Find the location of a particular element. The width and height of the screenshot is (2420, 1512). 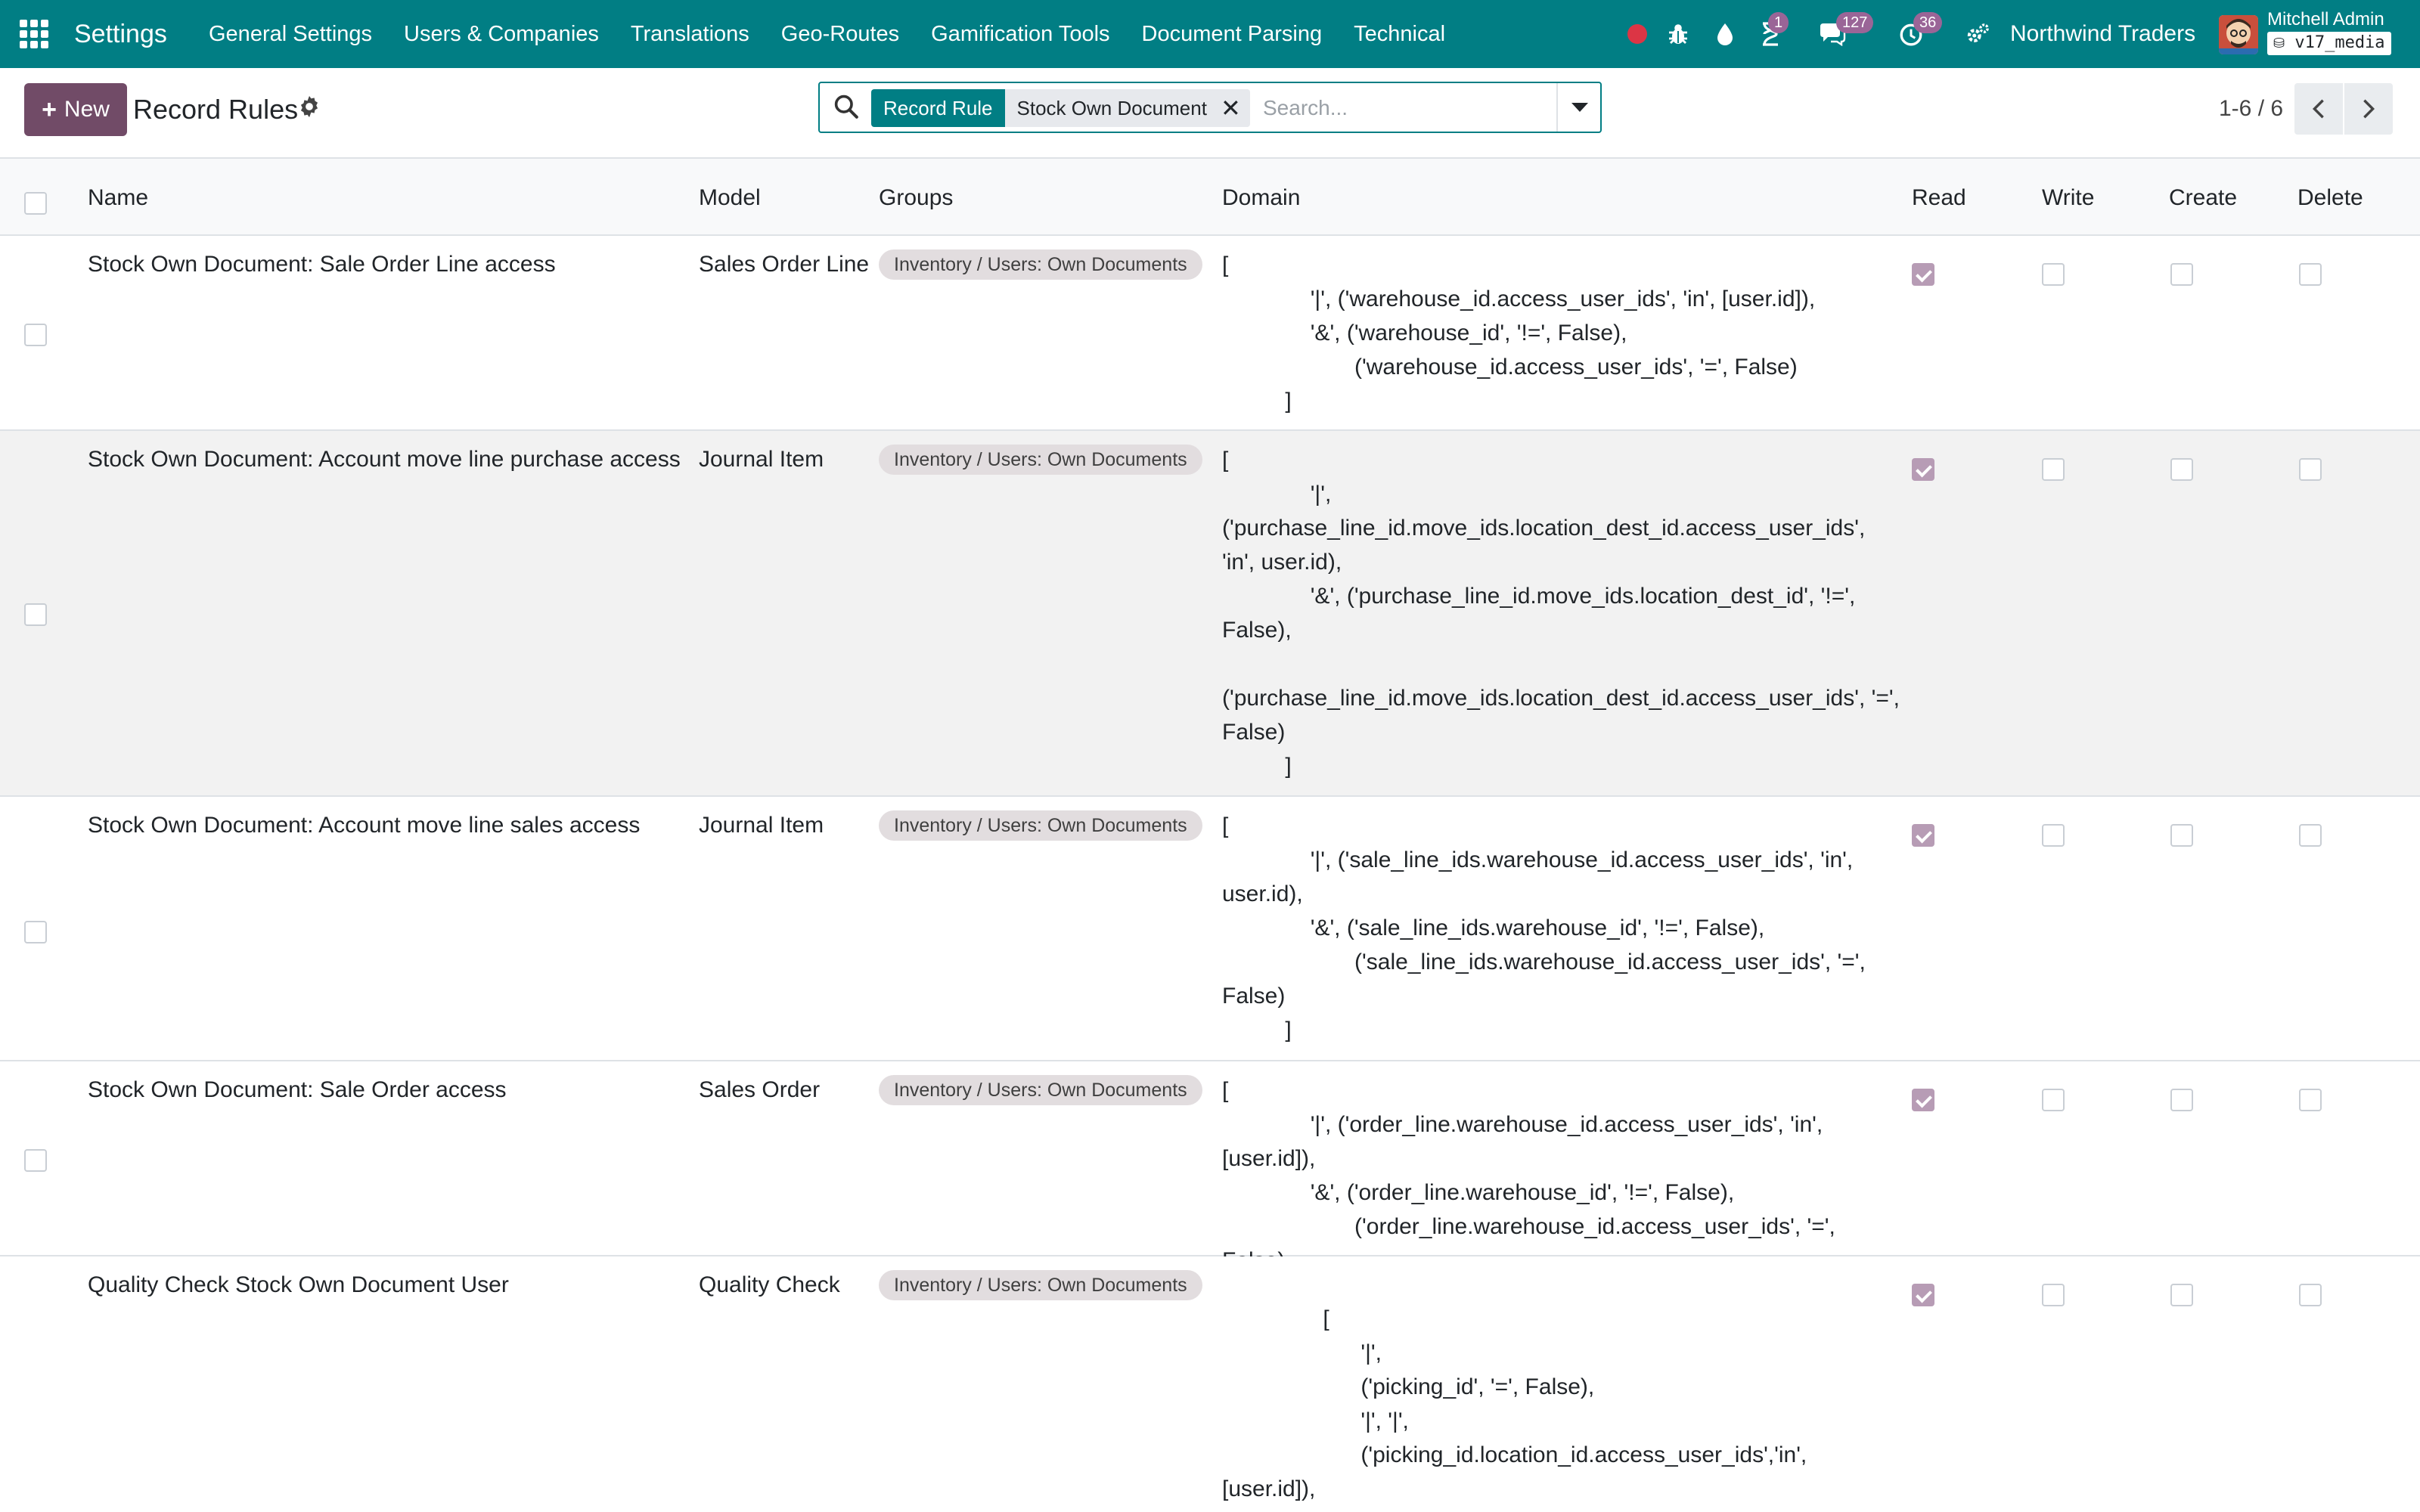

company-switcher: Northwind Traders is located at coordinates (2102, 34).